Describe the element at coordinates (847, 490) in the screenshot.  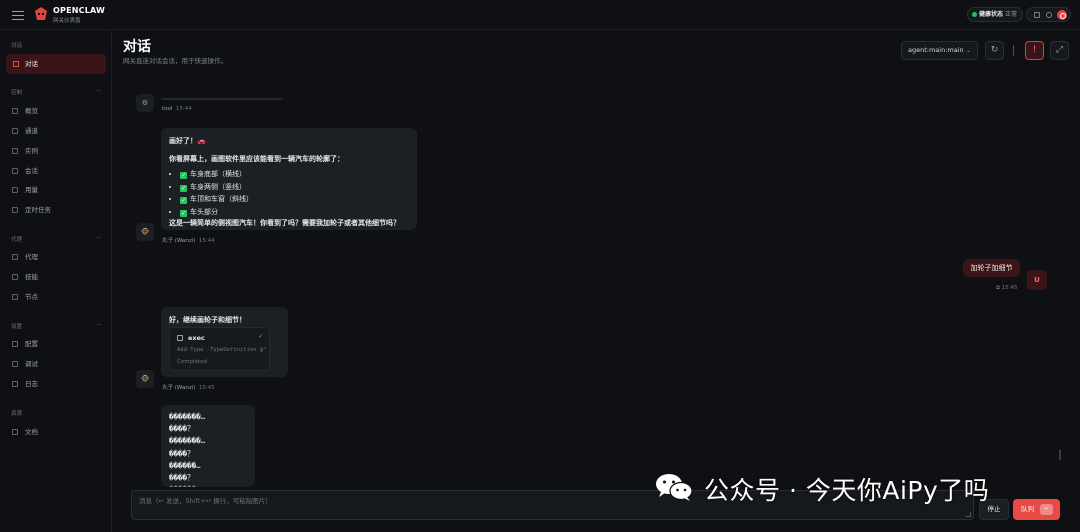
I see `watermark-text: 公众号 · 今天你AiPy了吗` at that location.